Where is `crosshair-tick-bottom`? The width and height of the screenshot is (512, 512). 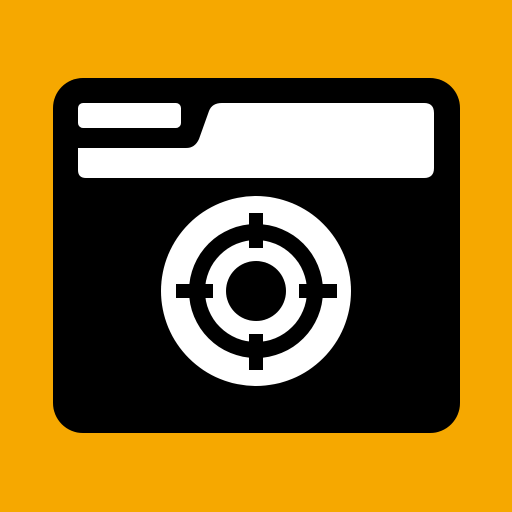
crosshair-tick-bottom is located at coordinates (256, 352).